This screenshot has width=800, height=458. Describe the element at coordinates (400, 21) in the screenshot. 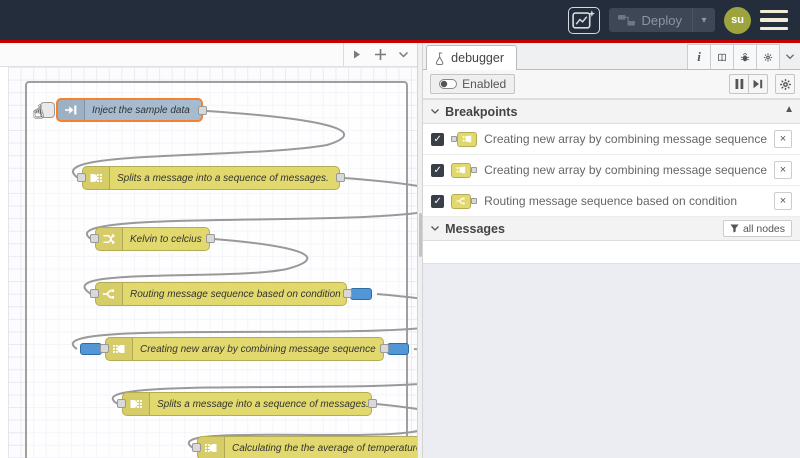

I see `header-bar: Deploy ▾ su` at that location.